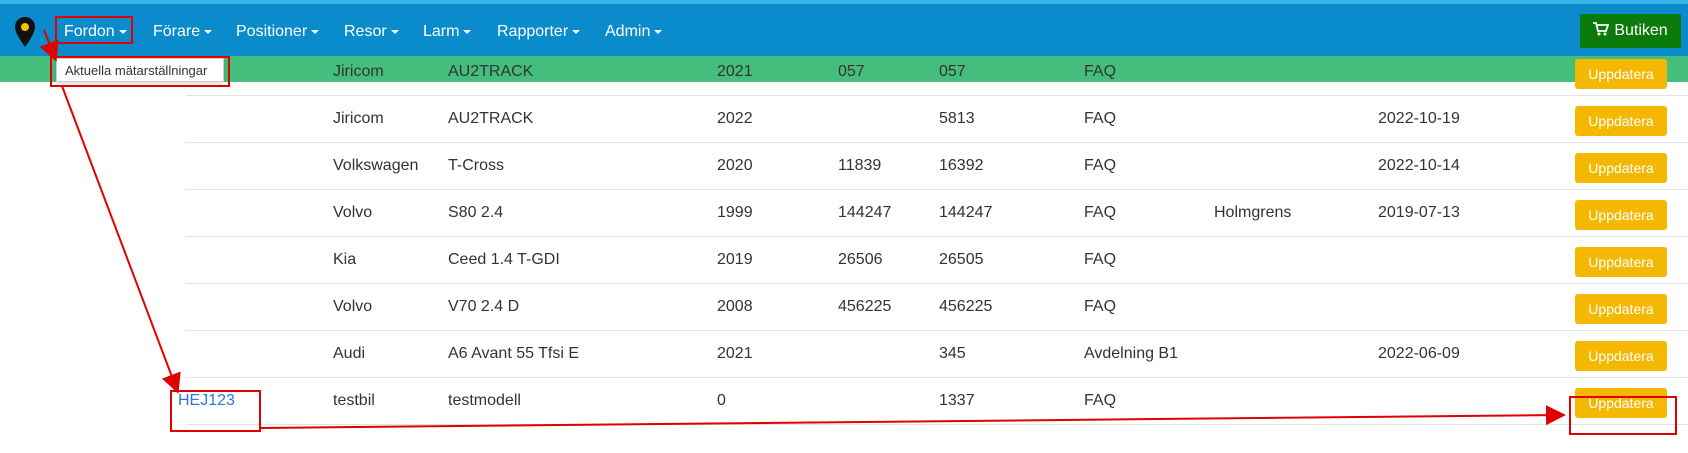 The height and width of the screenshot is (453, 1688). I want to click on cell-start: 456225, so click(865, 306).